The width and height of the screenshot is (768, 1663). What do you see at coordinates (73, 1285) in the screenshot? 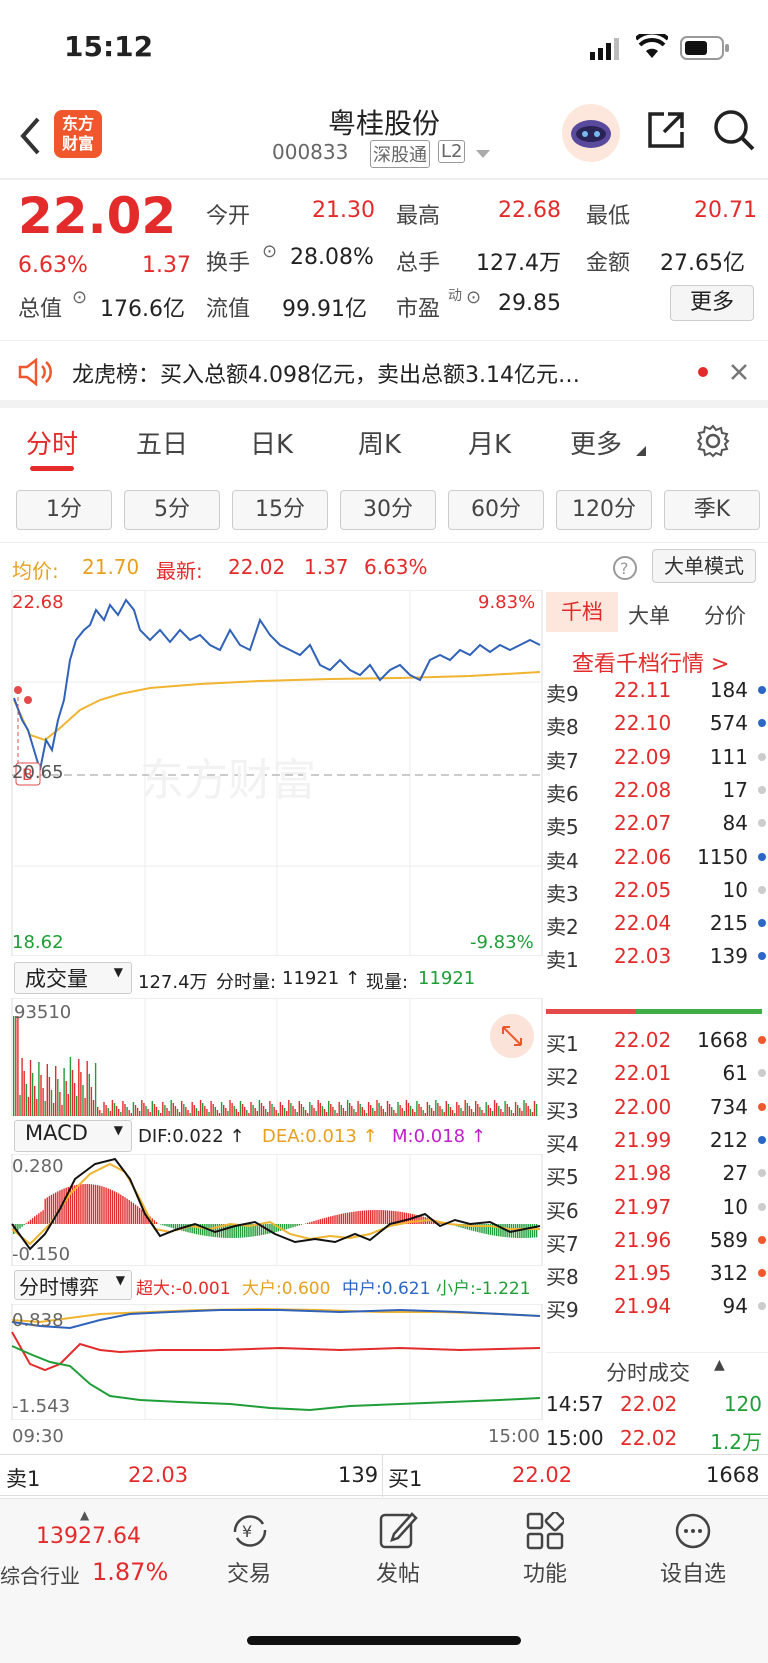
I see `boyi-select: 分时博弈 ▼` at bounding box center [73, 1285].